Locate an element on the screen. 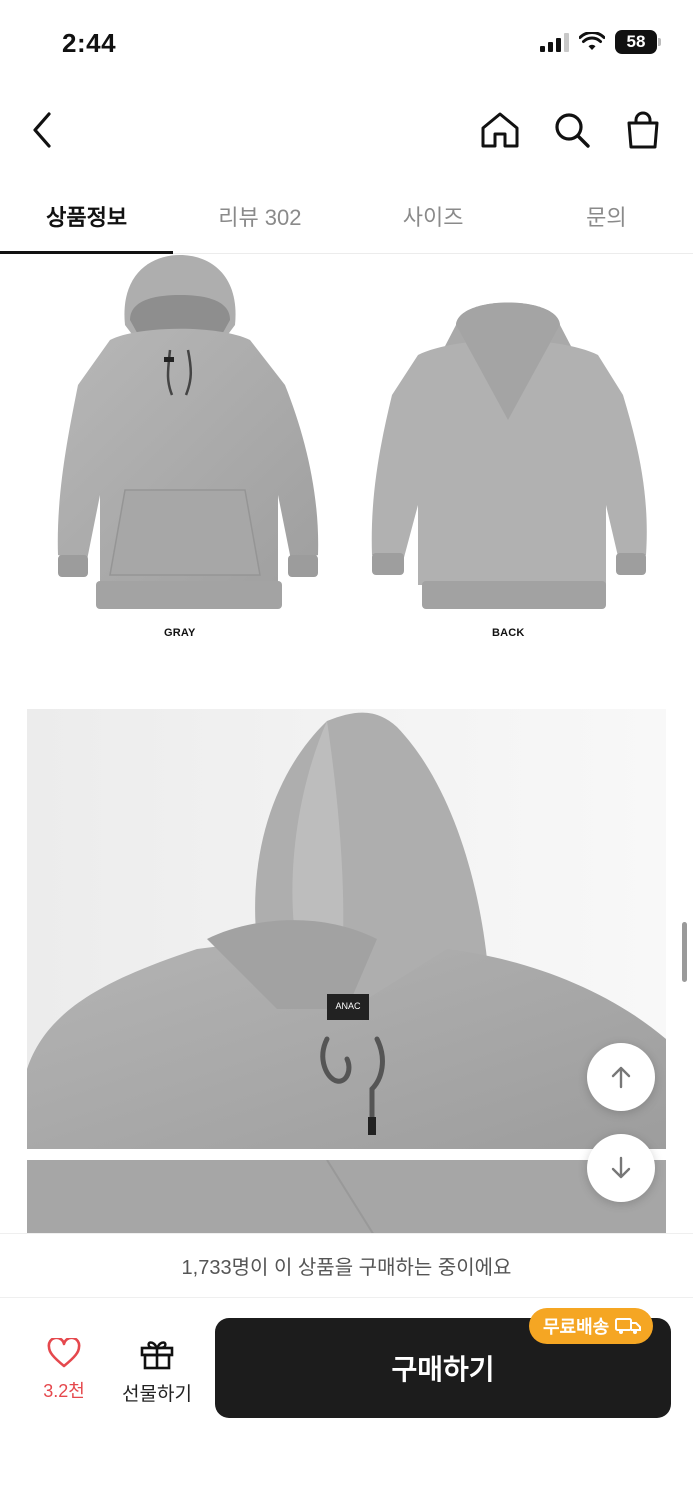 The width and height of the screenshot is (693, 1500). cart-button is located at coordinates (643, 130).